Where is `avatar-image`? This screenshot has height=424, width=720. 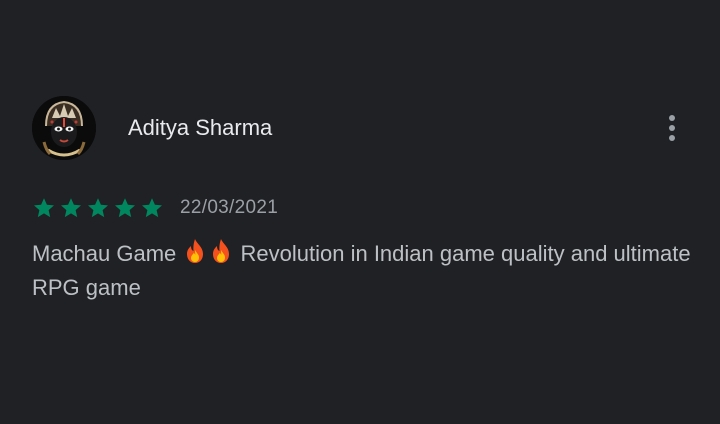 avatar-image is located at coordinates (64, 128).